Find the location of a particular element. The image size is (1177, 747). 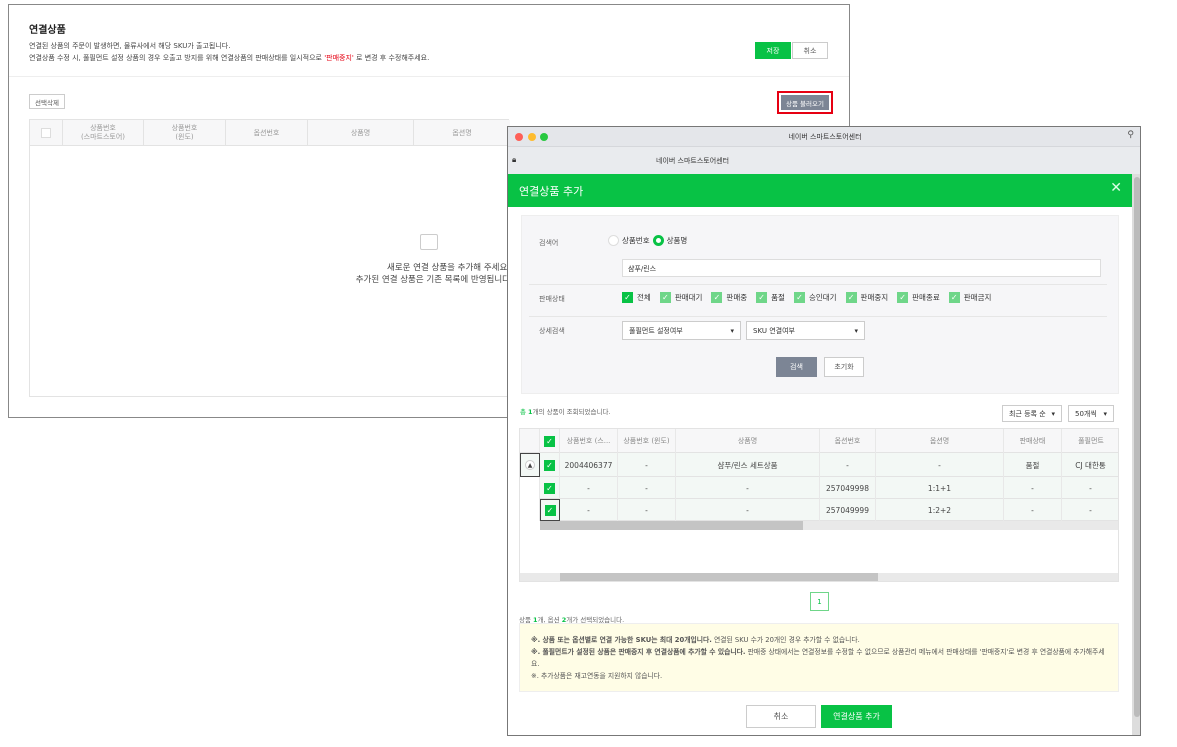

table-row: ✓ - - -257049999 1:2+2- - is located at coordinates (819, 510).